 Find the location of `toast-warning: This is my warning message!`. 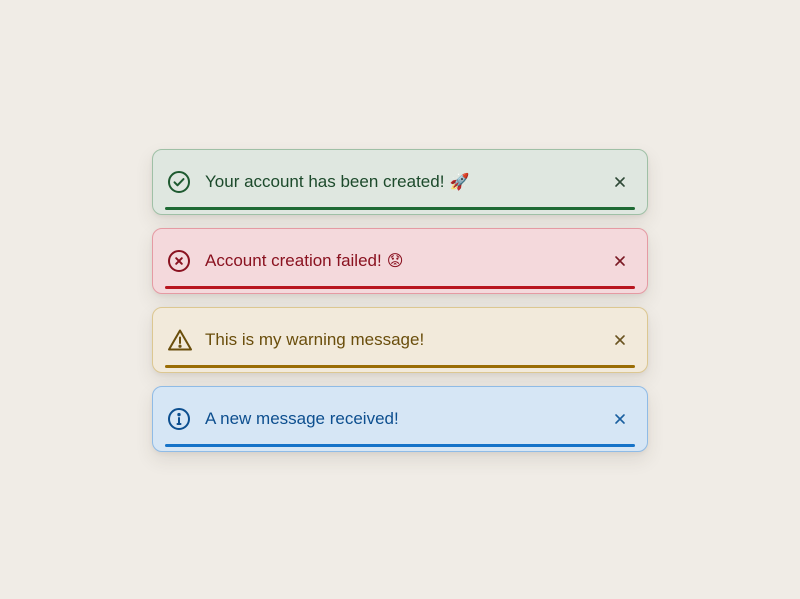

toast-warning: This is my warning message! is located at coordinates (400, 340).